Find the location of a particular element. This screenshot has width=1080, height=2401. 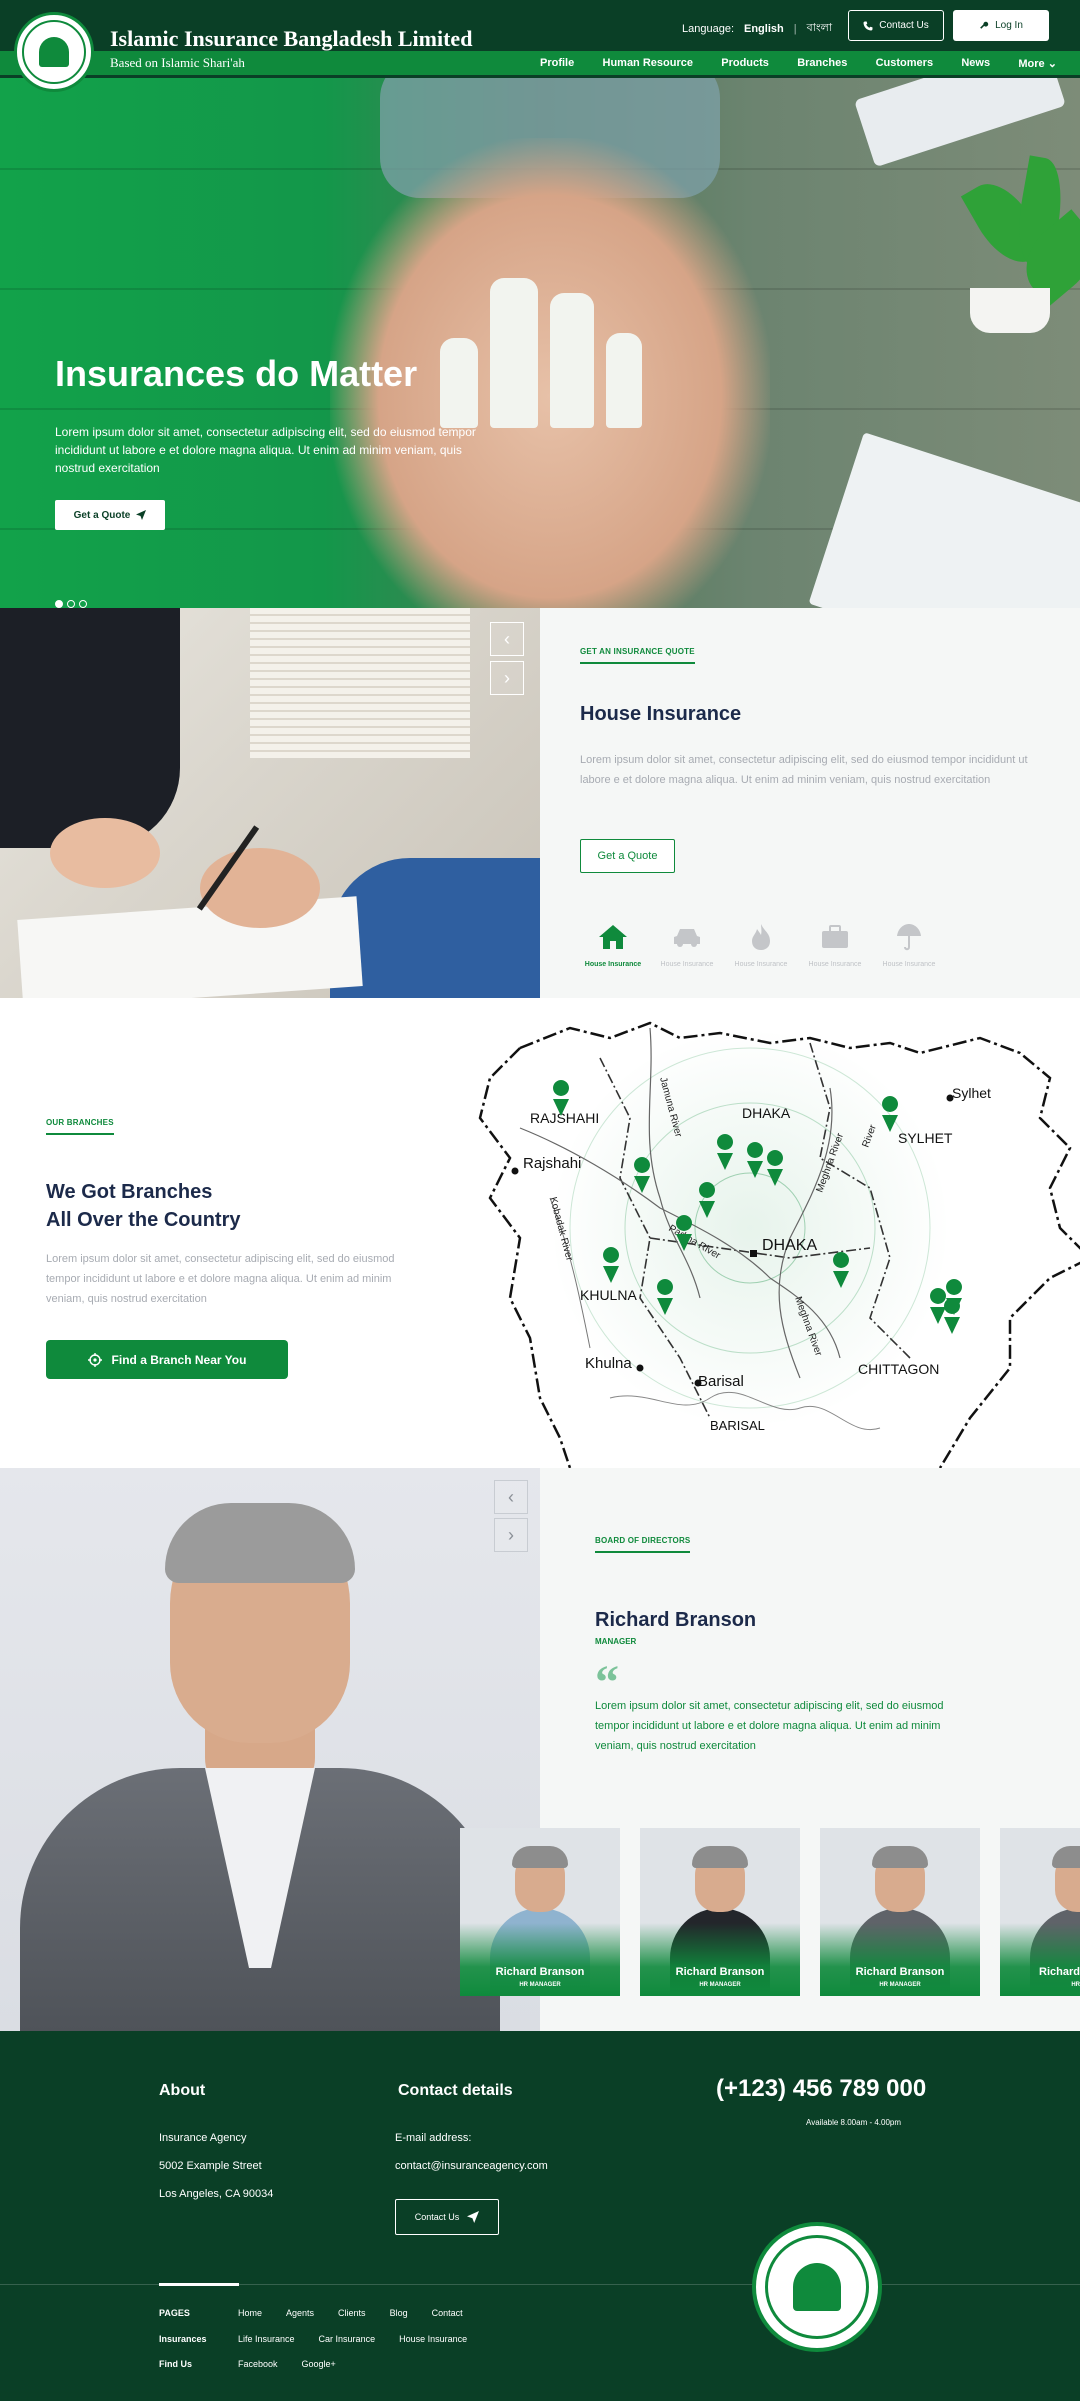

header-contact-button: Contact Us is located at coordinates (896, 25).